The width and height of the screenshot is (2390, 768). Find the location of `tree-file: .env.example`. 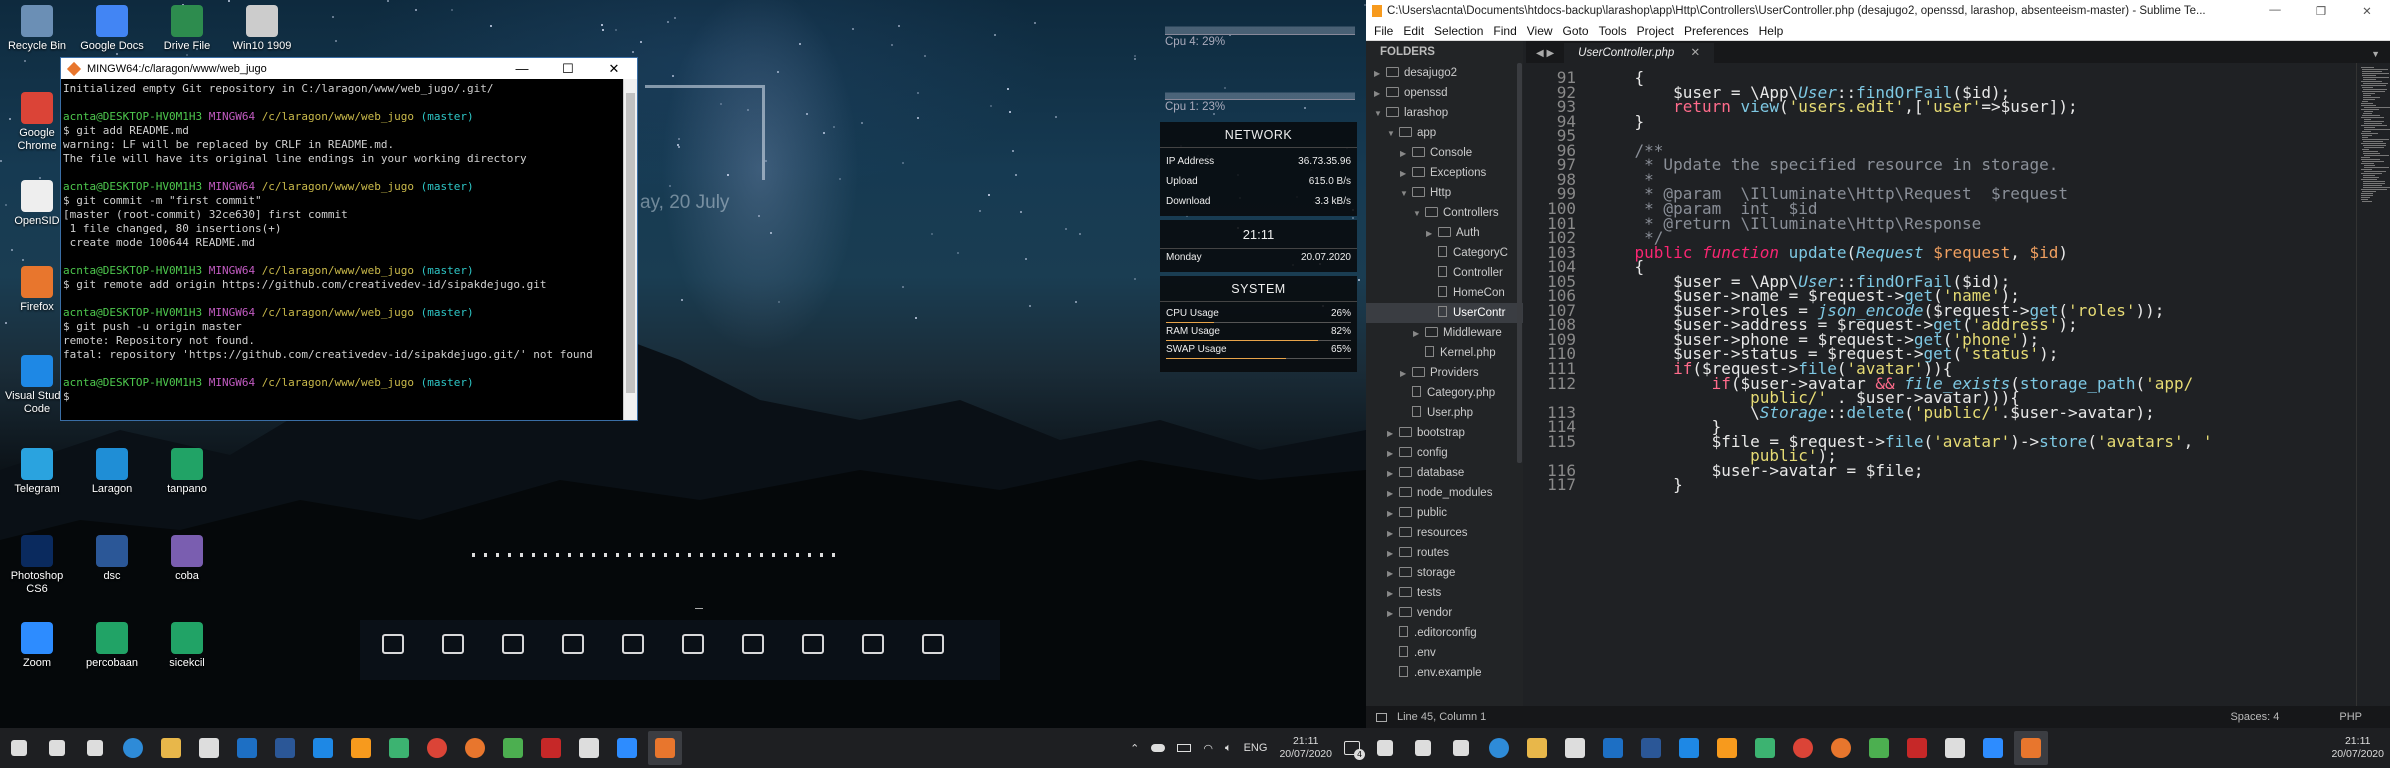

tree-file: .env.example is located at coordinates (1444, 673).